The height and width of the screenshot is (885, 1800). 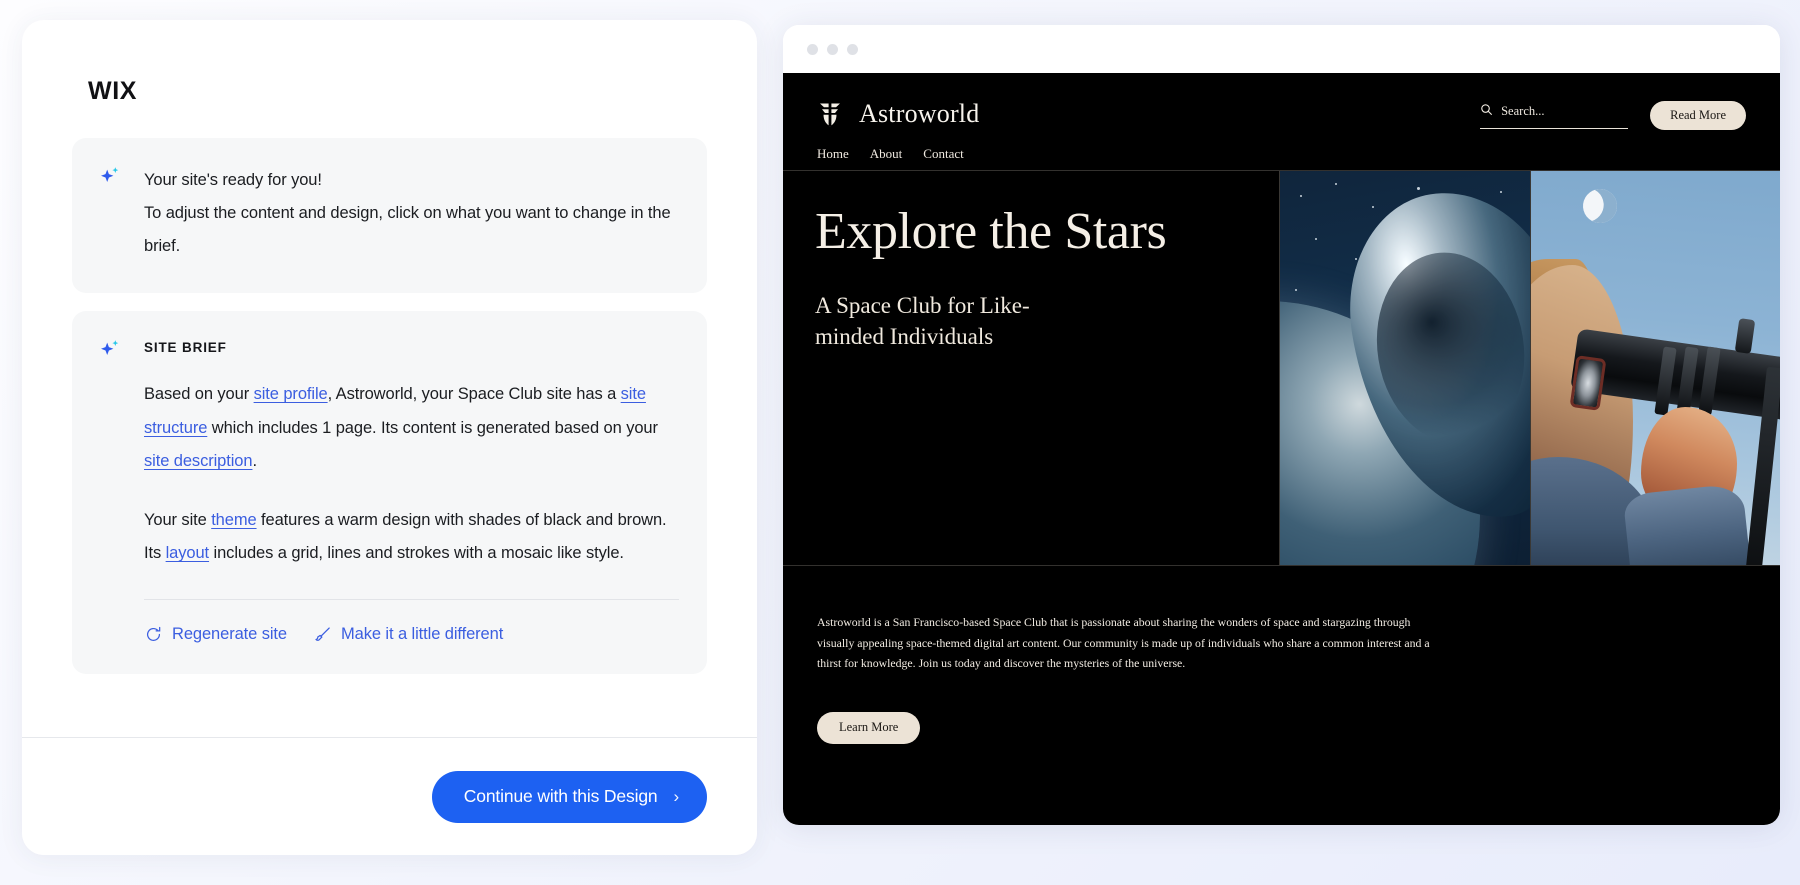 I want to click on asteroid-above-planet-image, so click(x=1405, y=368).